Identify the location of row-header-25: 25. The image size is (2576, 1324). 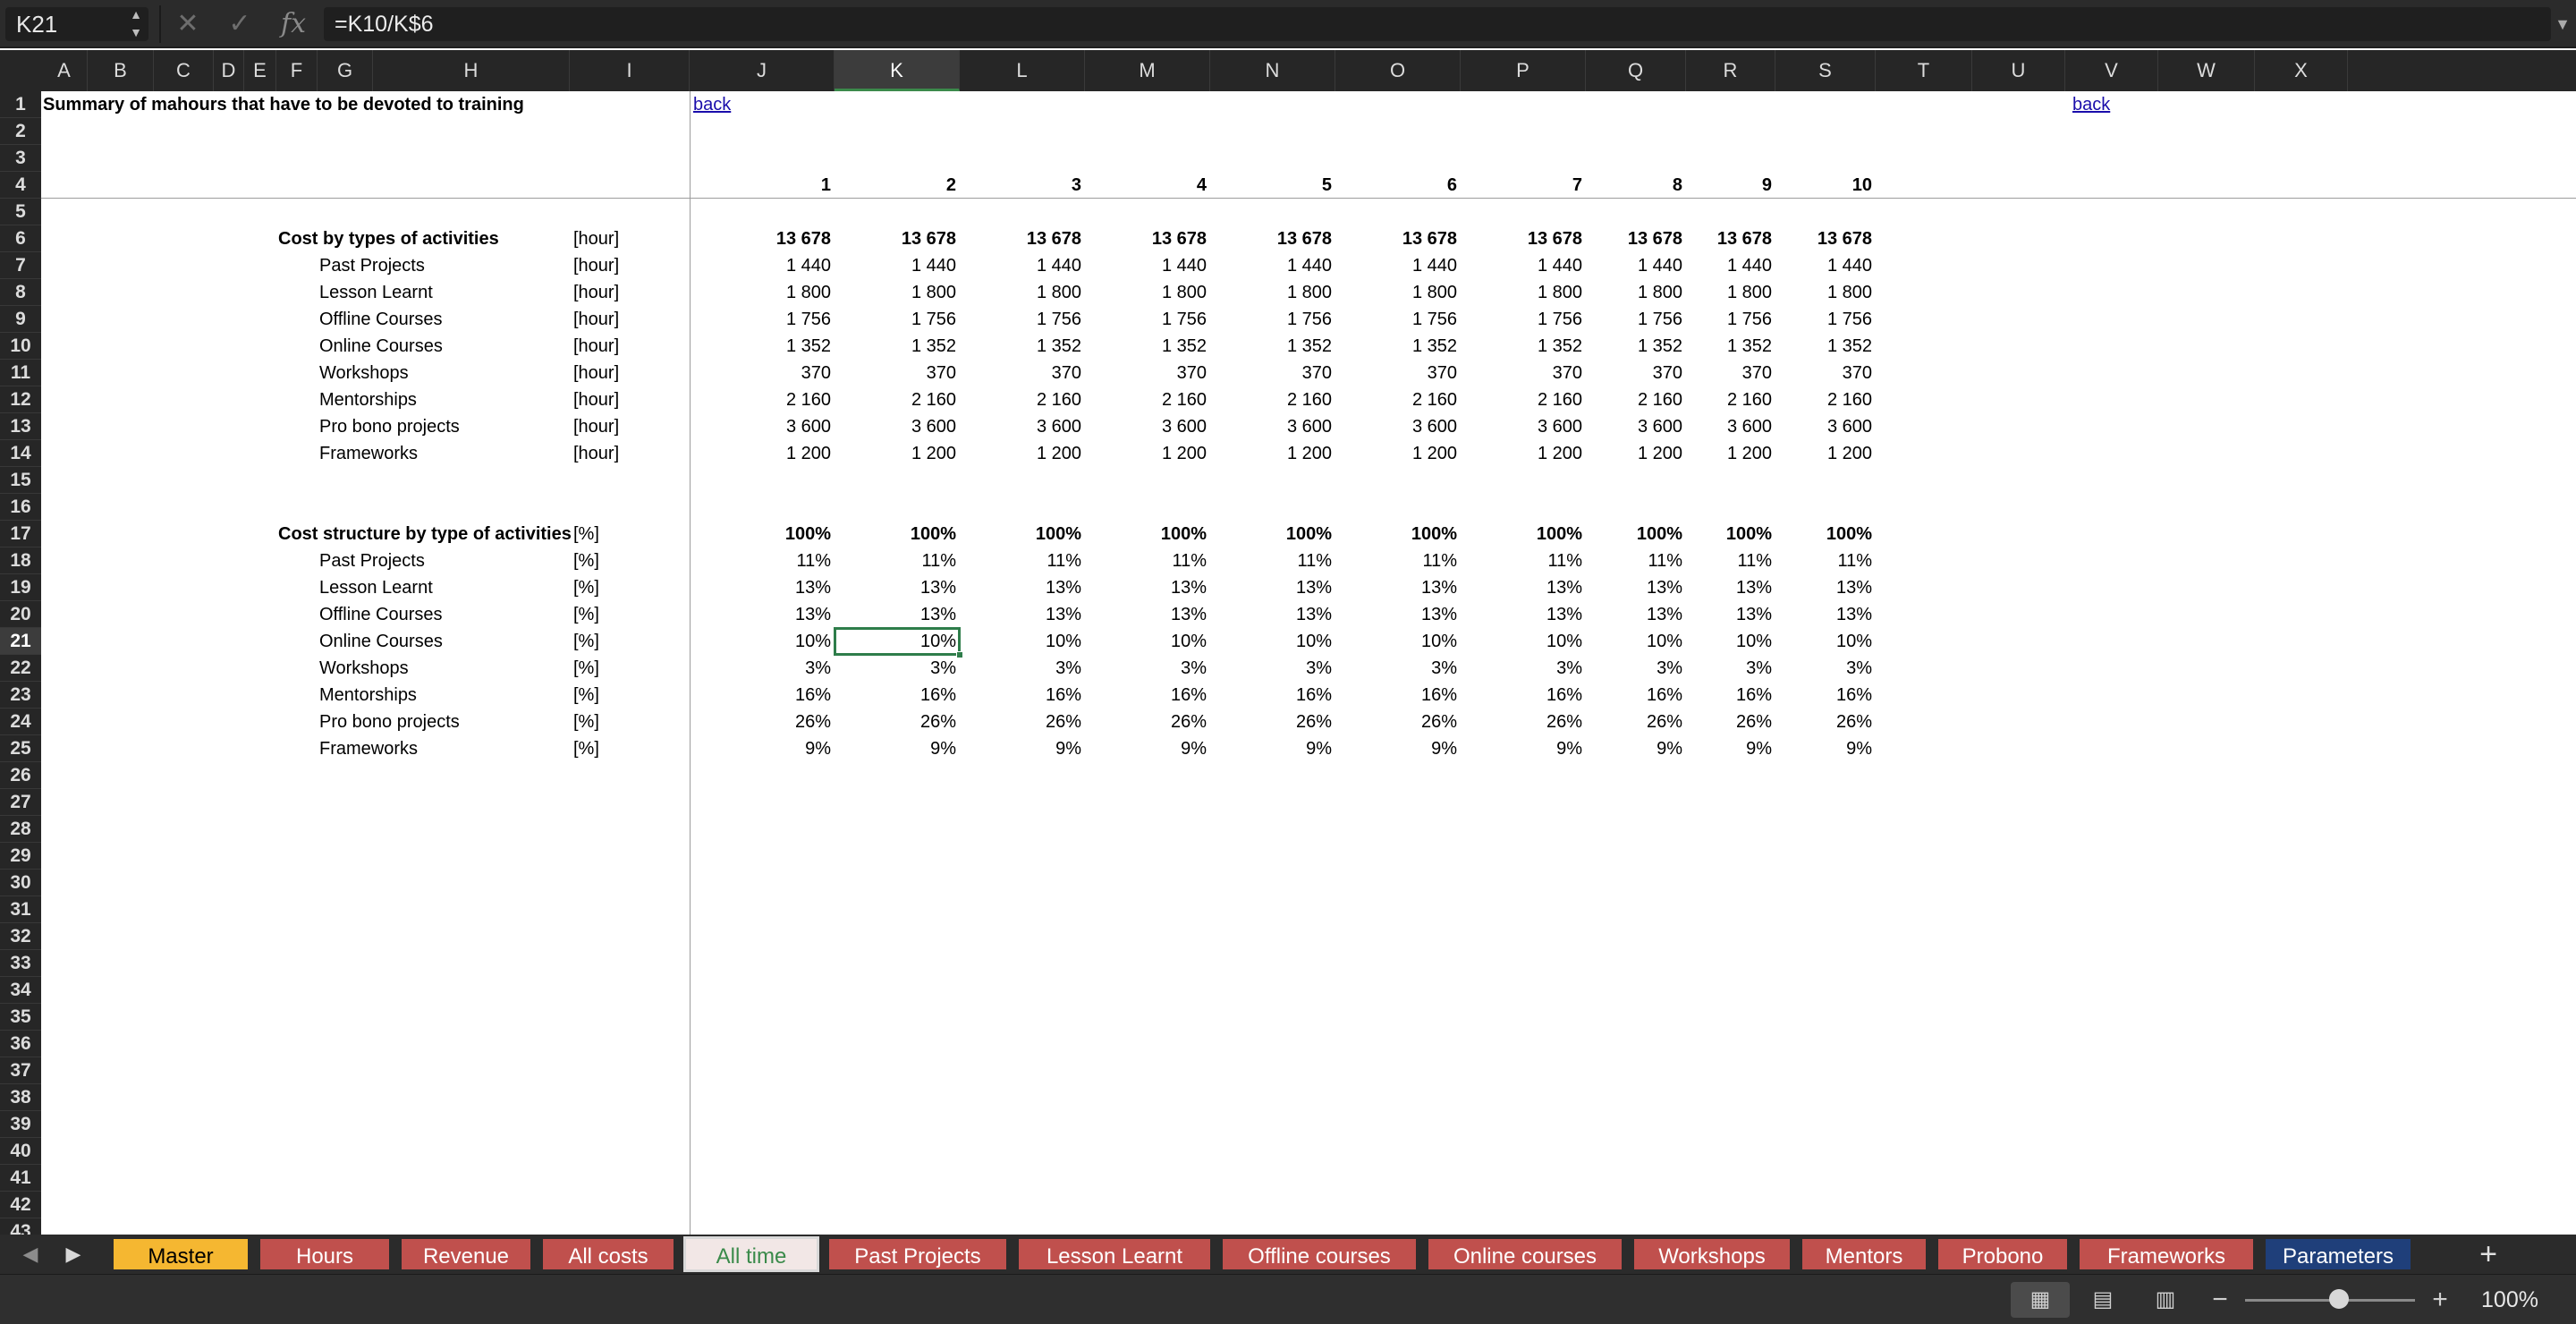
(20, 748).